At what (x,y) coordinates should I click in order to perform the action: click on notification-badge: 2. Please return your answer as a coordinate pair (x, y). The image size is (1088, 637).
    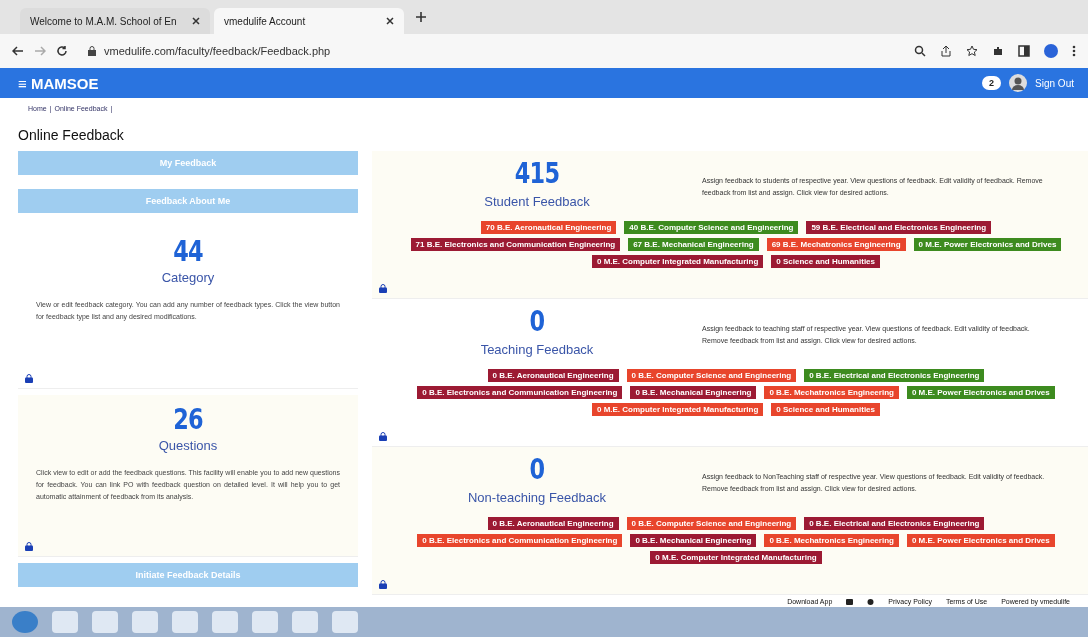
    Looking at the image, I should click on (992, 83).